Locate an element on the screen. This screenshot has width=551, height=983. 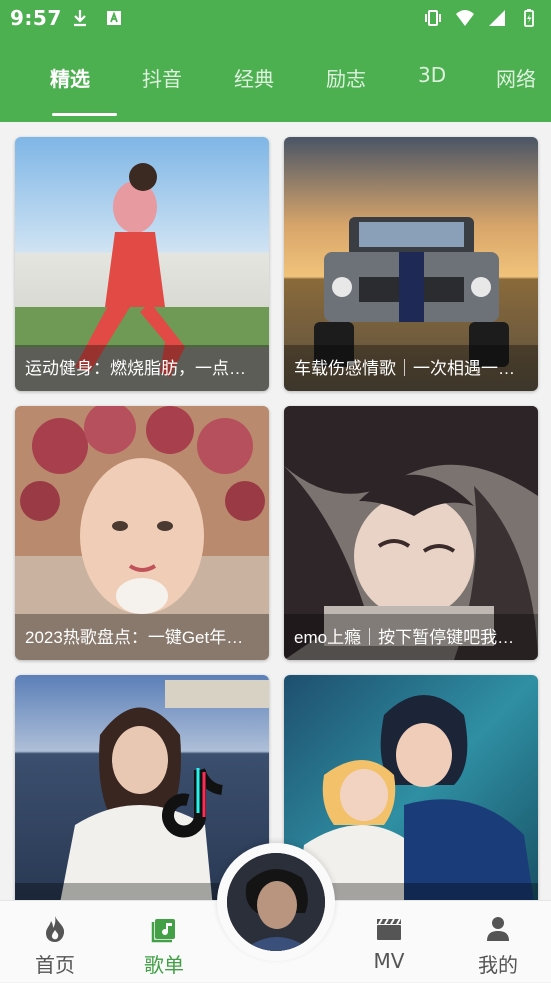
download-icon is located at coordinates (80, 18).